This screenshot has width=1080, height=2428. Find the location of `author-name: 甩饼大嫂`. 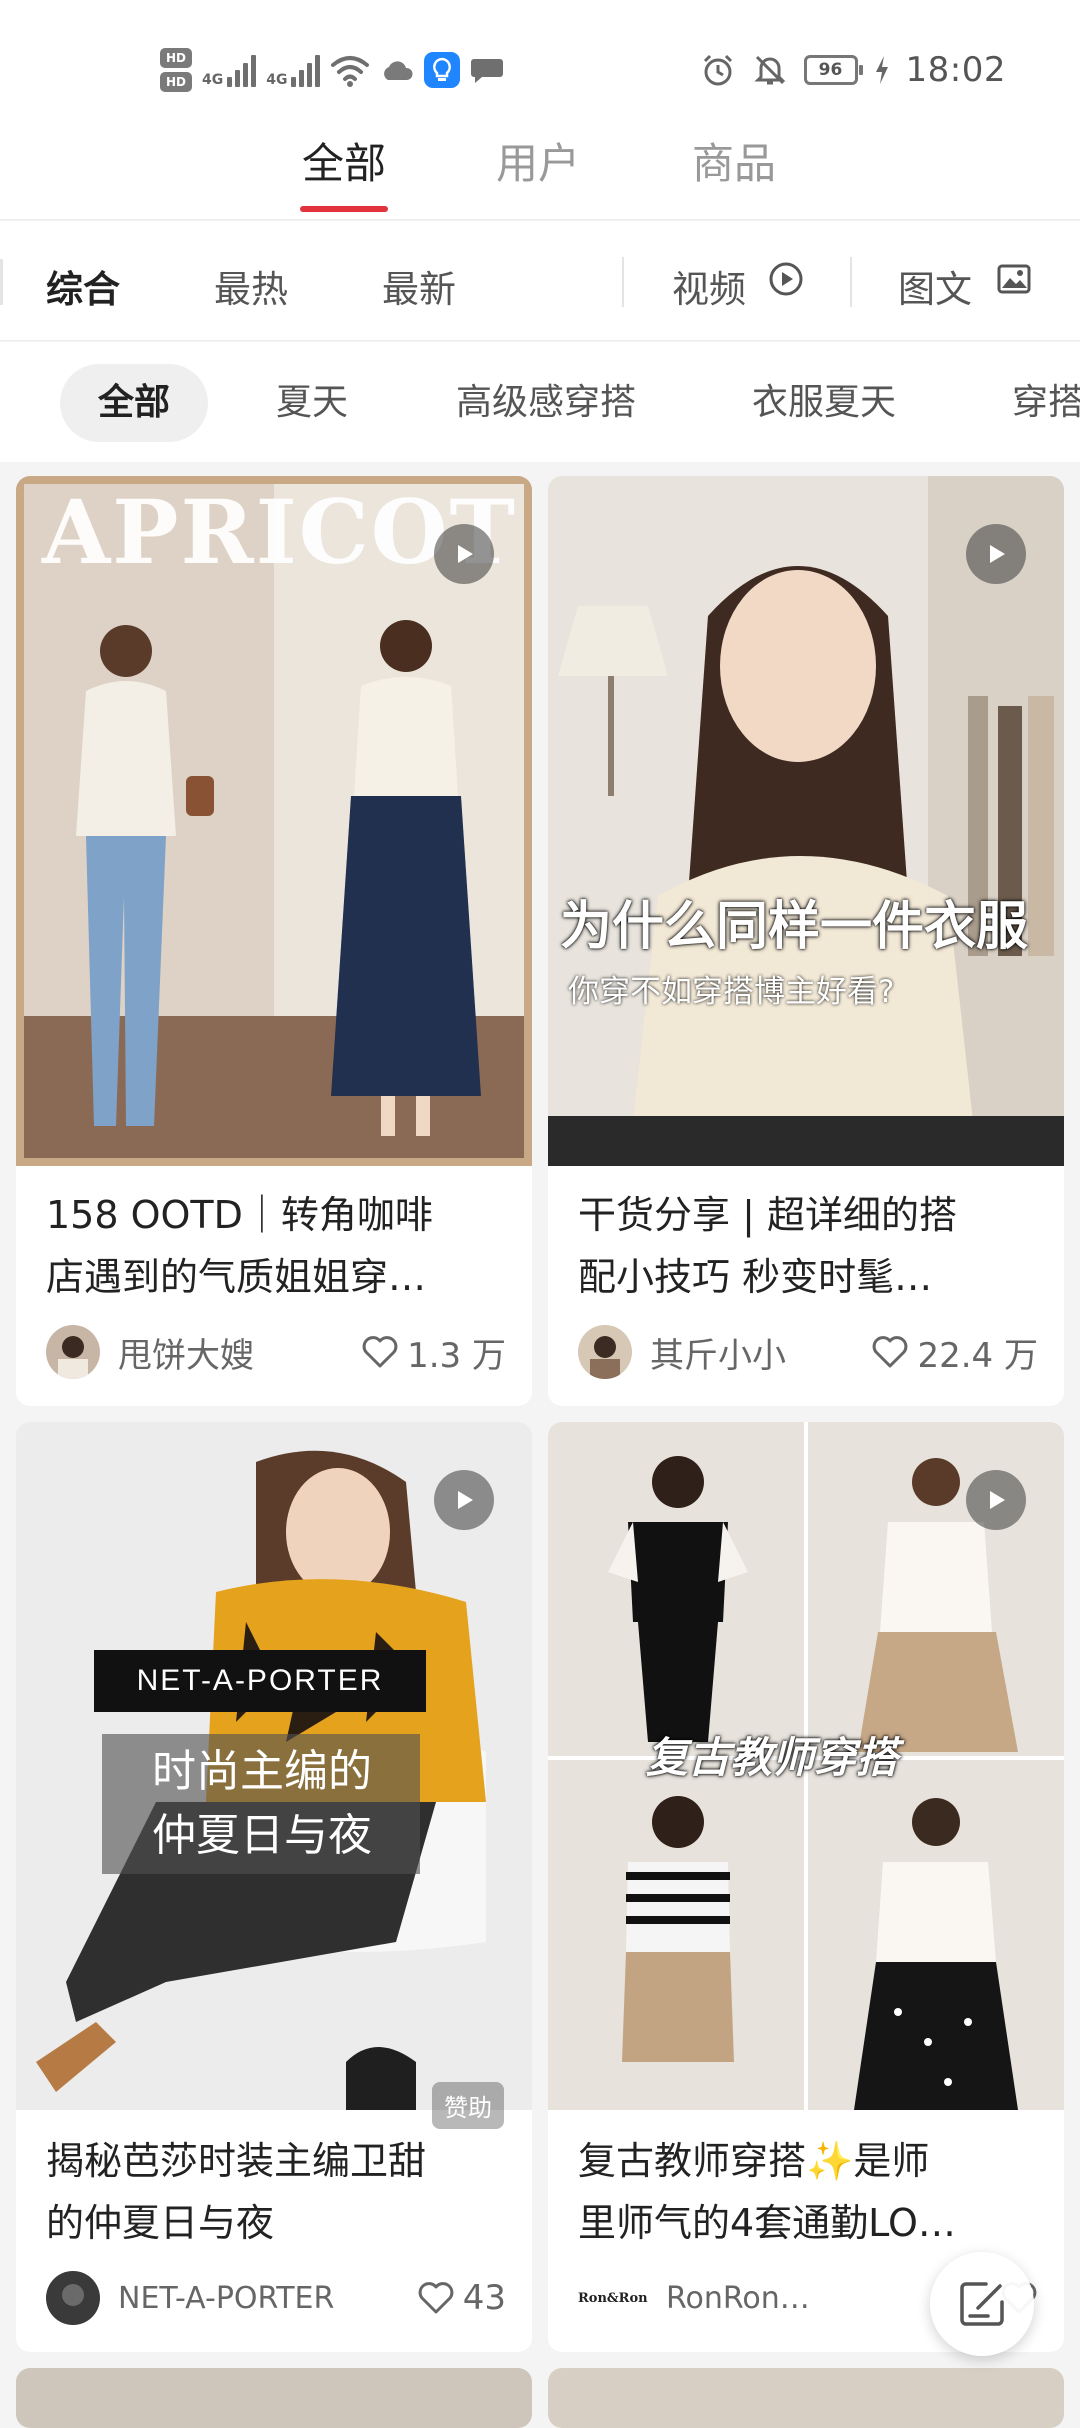

author-name: 甩饼大嫂 is located at coordinates (239, 1352).